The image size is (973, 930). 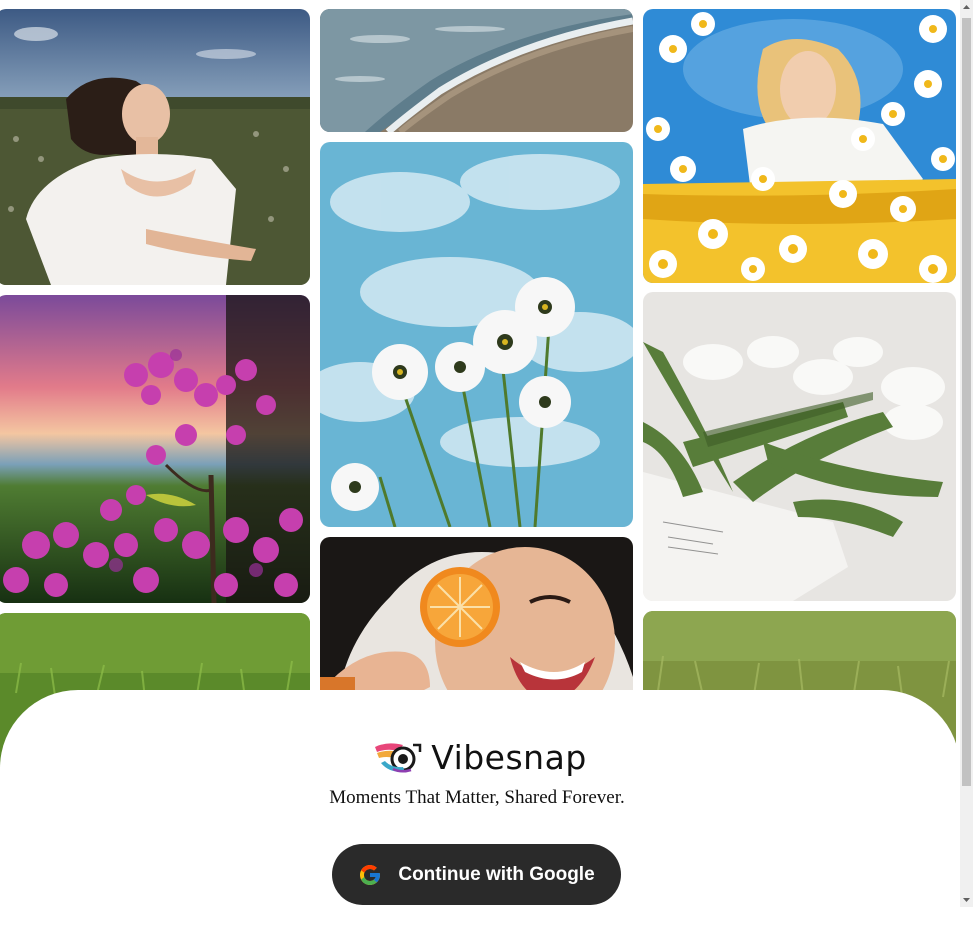 What do you see at coordinates (398, 758) in the screenshot?
I see `camera-eye-logo-icon` at bounding box center [398, 758].